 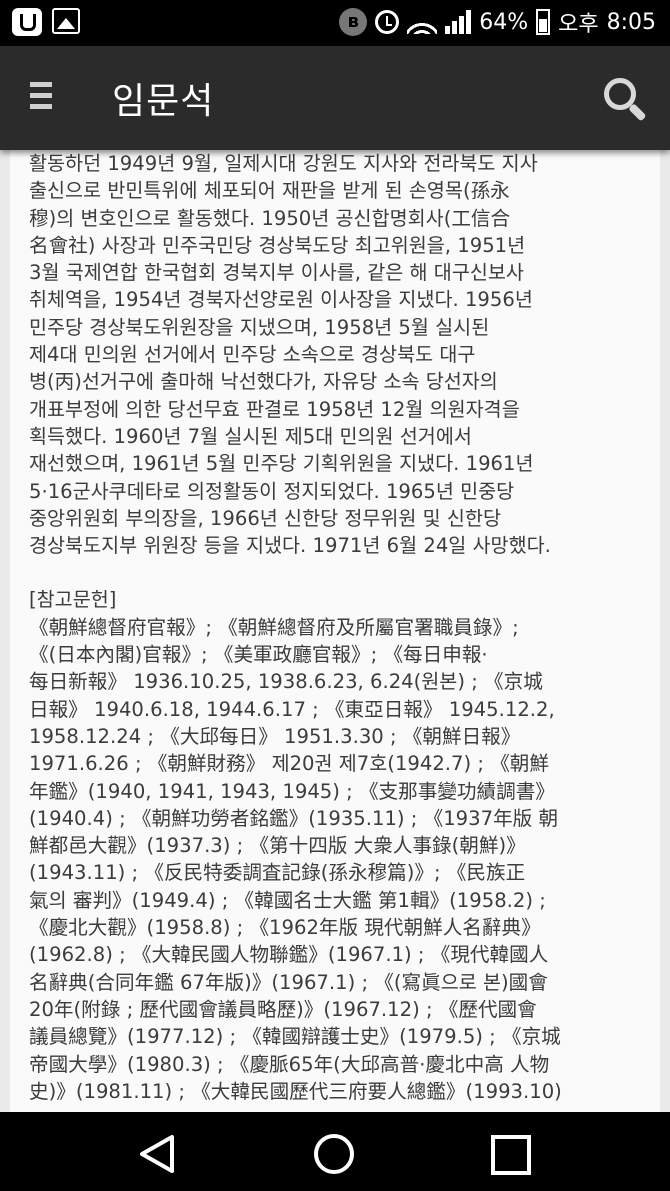 I want to click on body-text-line: 穆)의 변호인으로 활동했다. 1950년 공신합명회사(工信合, so click(x=270, y=218).